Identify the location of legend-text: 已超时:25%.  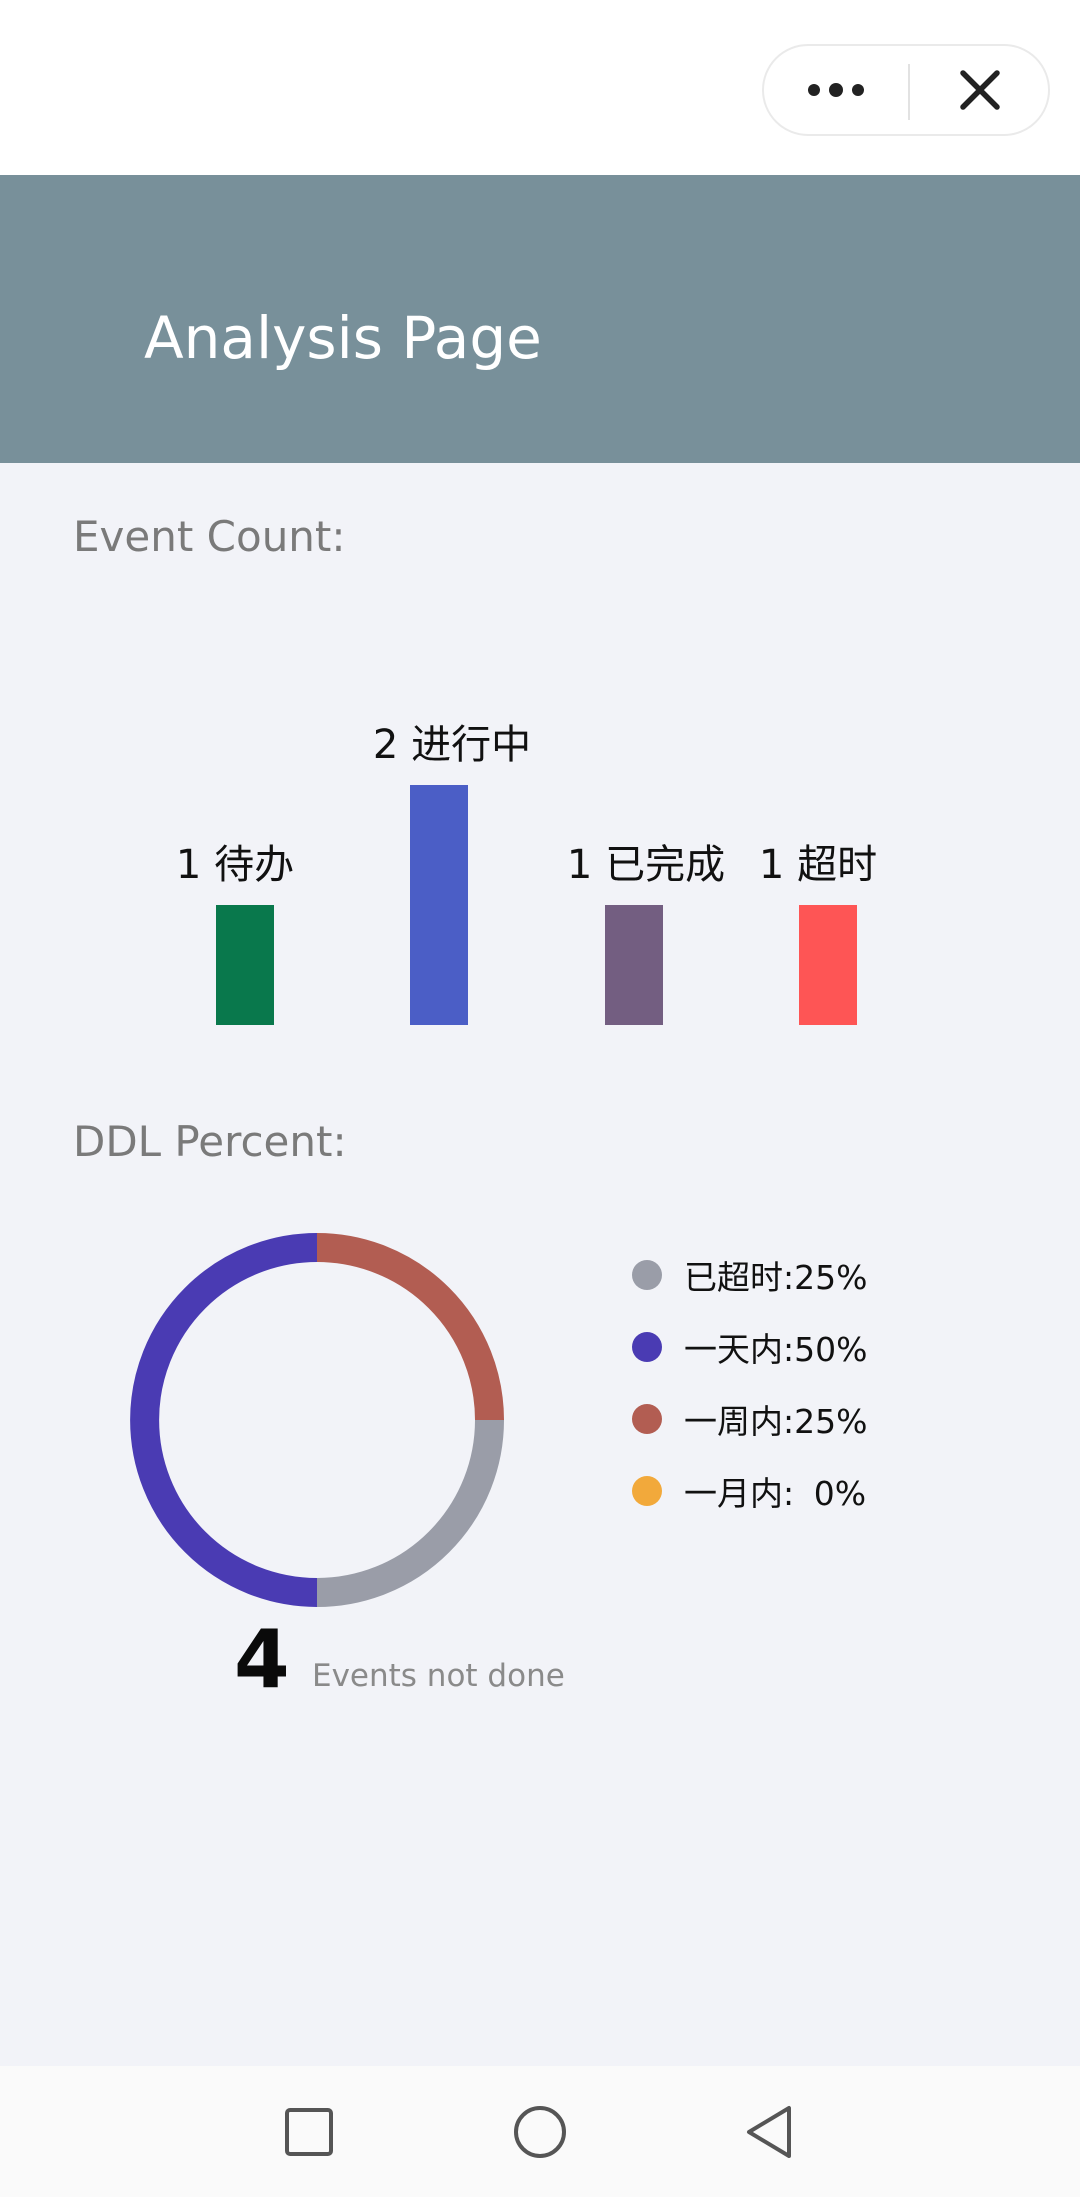
(776, 1275).